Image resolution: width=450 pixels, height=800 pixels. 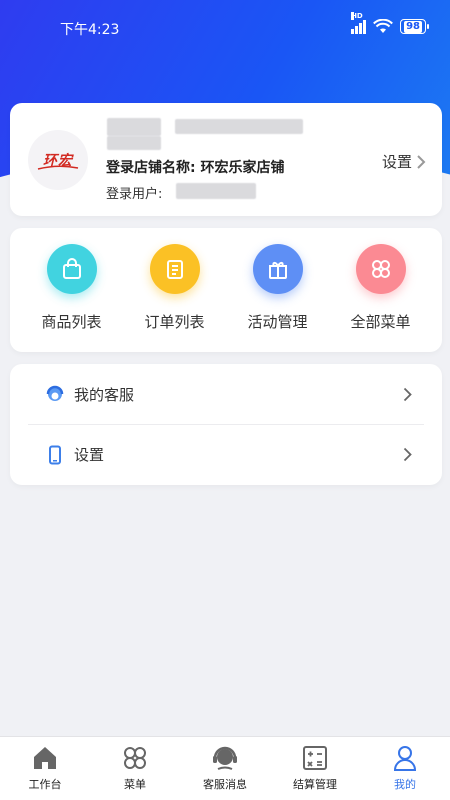 I want to click on list-item-label: 我的客服, so click(x=104, y=394).